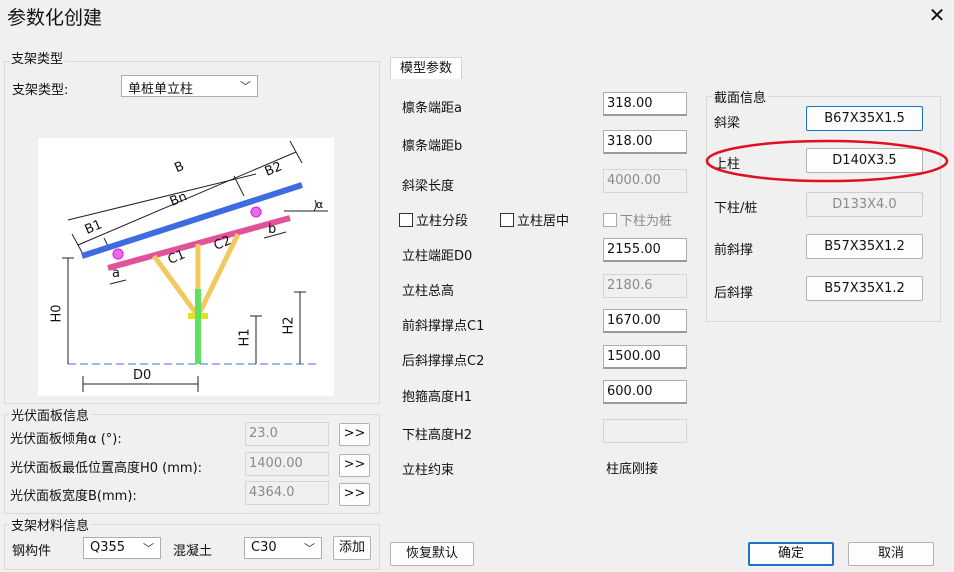  I want to click on highlight-ellipse, so click(827, 161).